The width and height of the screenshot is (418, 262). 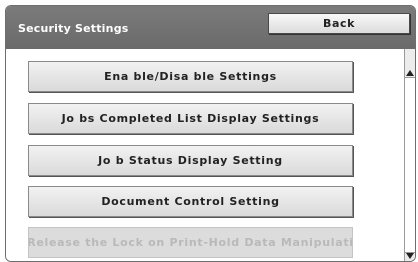 I want to click on scrollbar-thumb, so click(x=410, y=165).